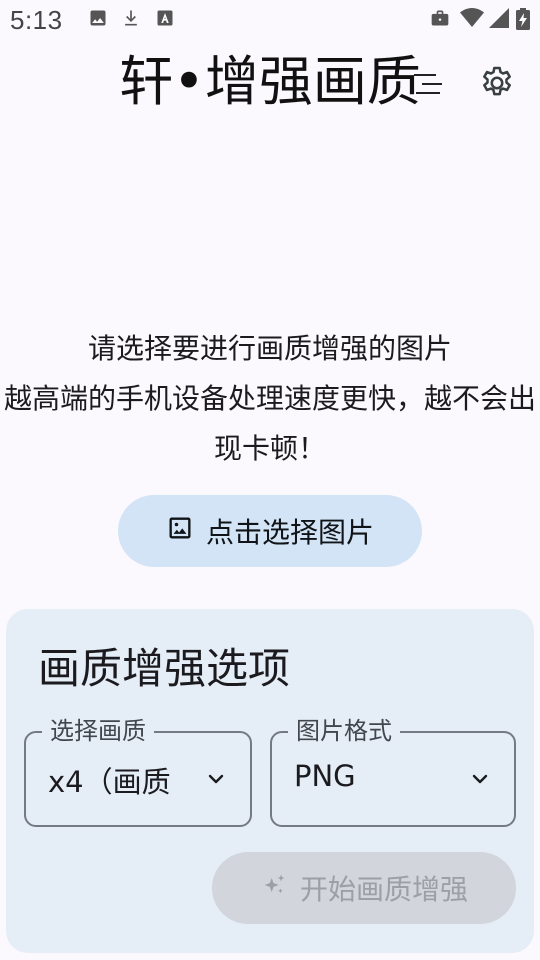 Image resolution: width=540 pixels, height=960 pixels. I want to click on status-time: 5:13, so click(36, 20).